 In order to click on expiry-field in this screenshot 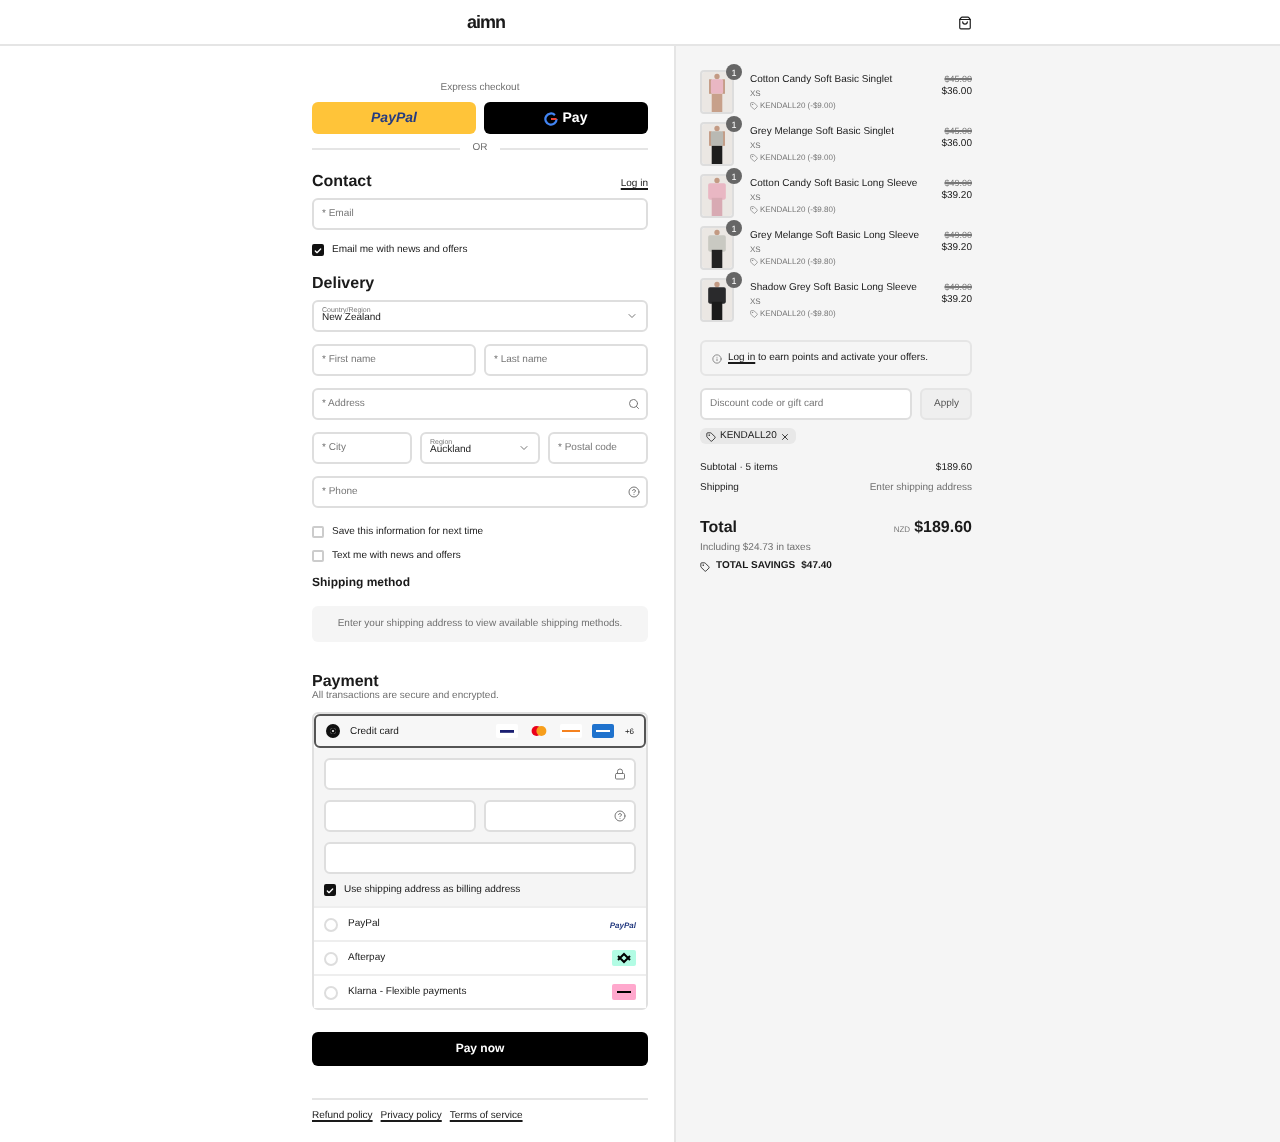, I will do `click(400, 816)`.